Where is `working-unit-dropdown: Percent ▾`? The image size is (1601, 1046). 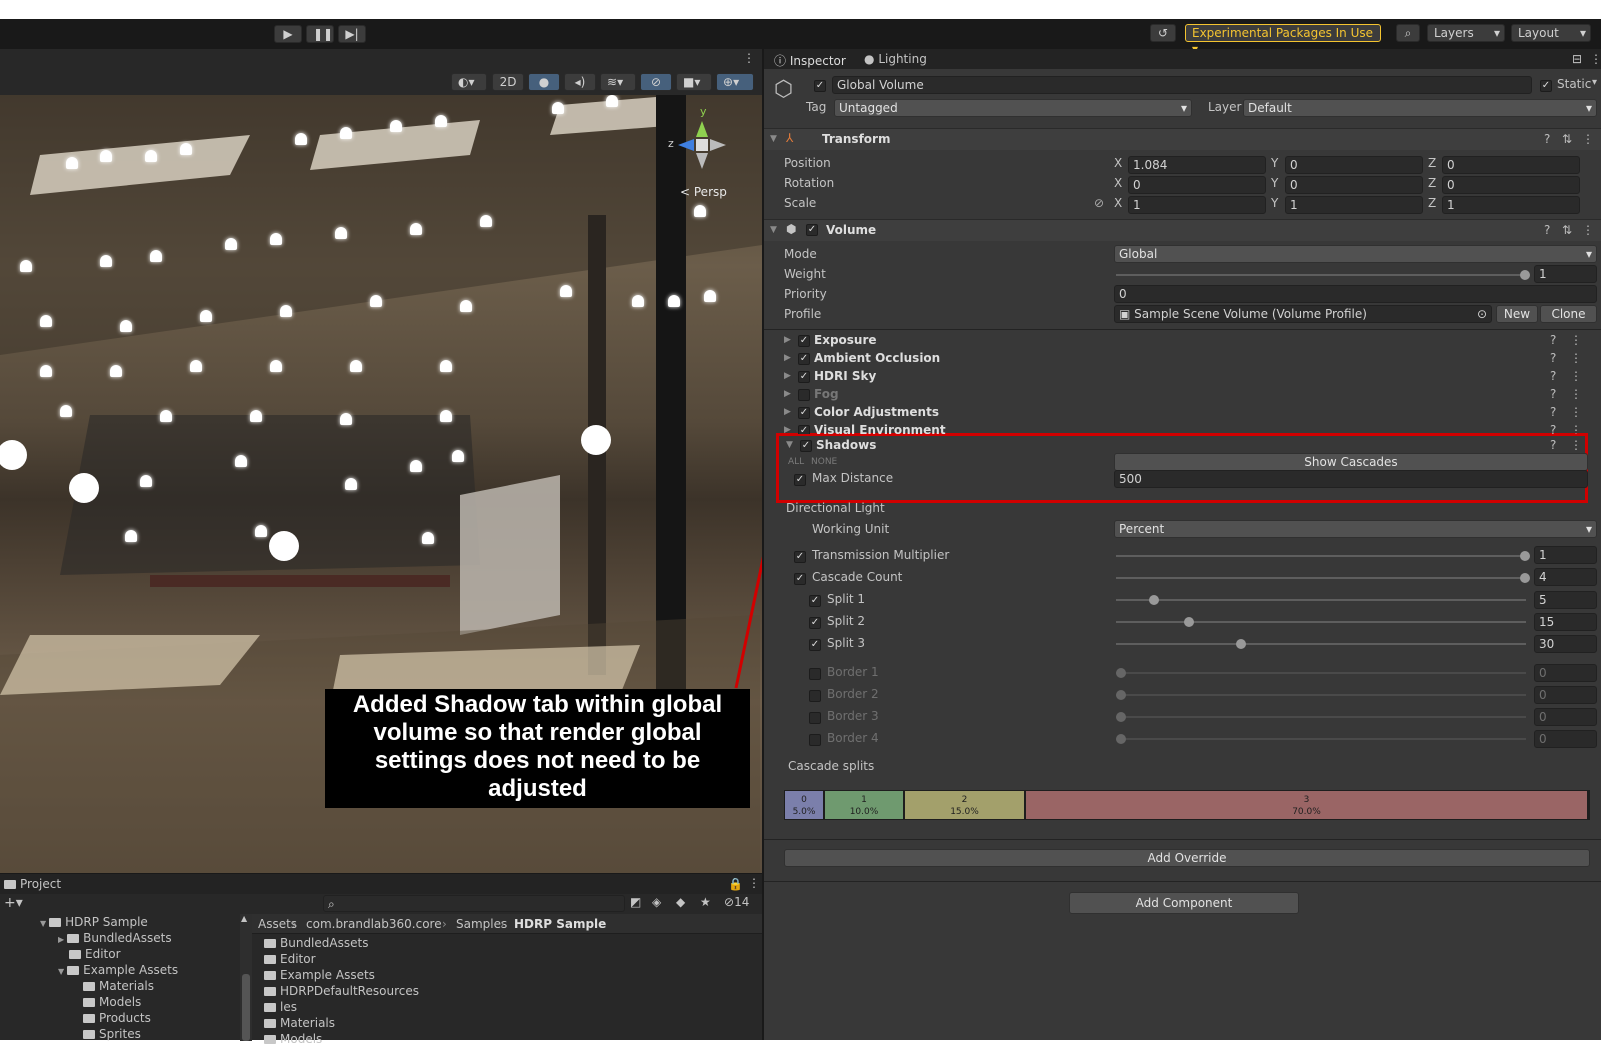
working-unit-dropdown: Percent ▾ is located at coordinates (1355, 529).